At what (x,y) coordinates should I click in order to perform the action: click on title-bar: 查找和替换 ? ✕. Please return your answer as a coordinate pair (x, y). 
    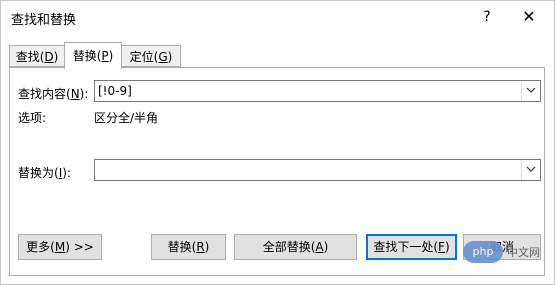
    Looking at the image, I should click on (277, 17).